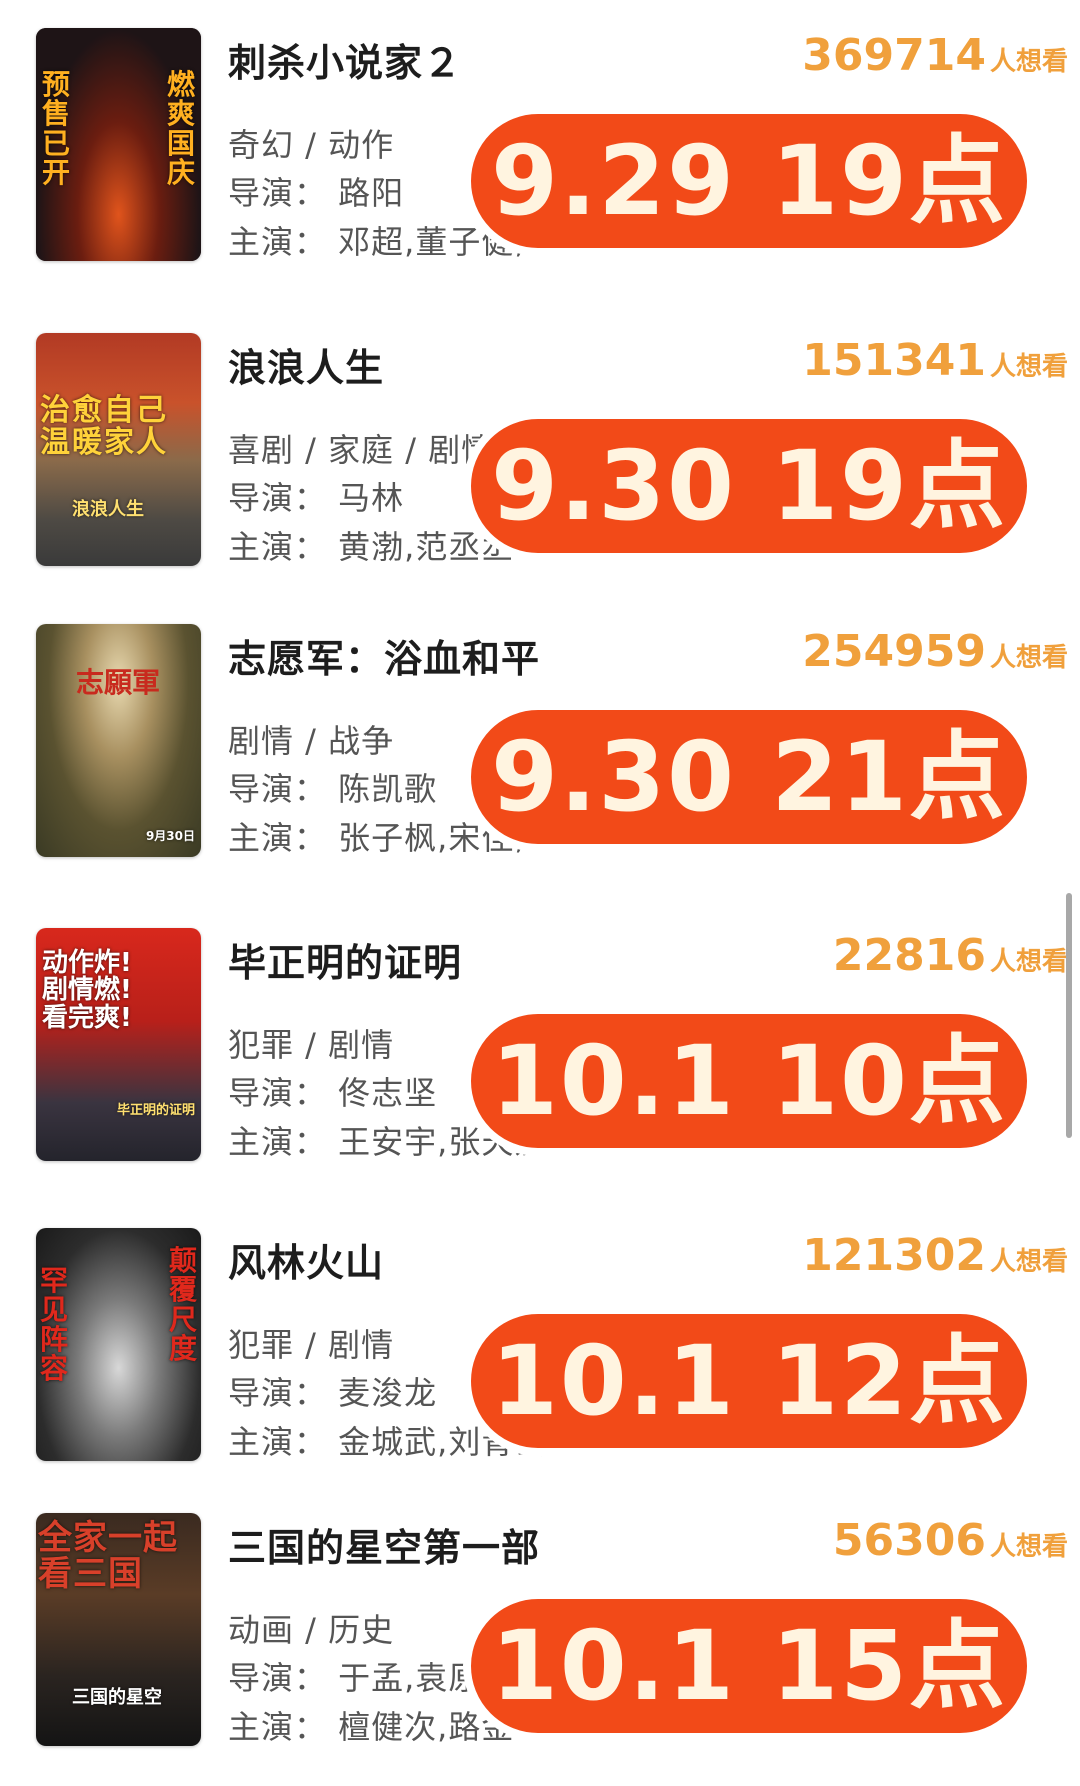  I want to click on want-count: 369714, so click(894, 55).